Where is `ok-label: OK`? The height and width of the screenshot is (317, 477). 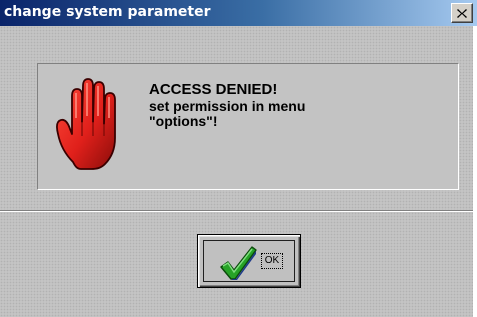 ok-label: OK is located at coordinates (272, 261).